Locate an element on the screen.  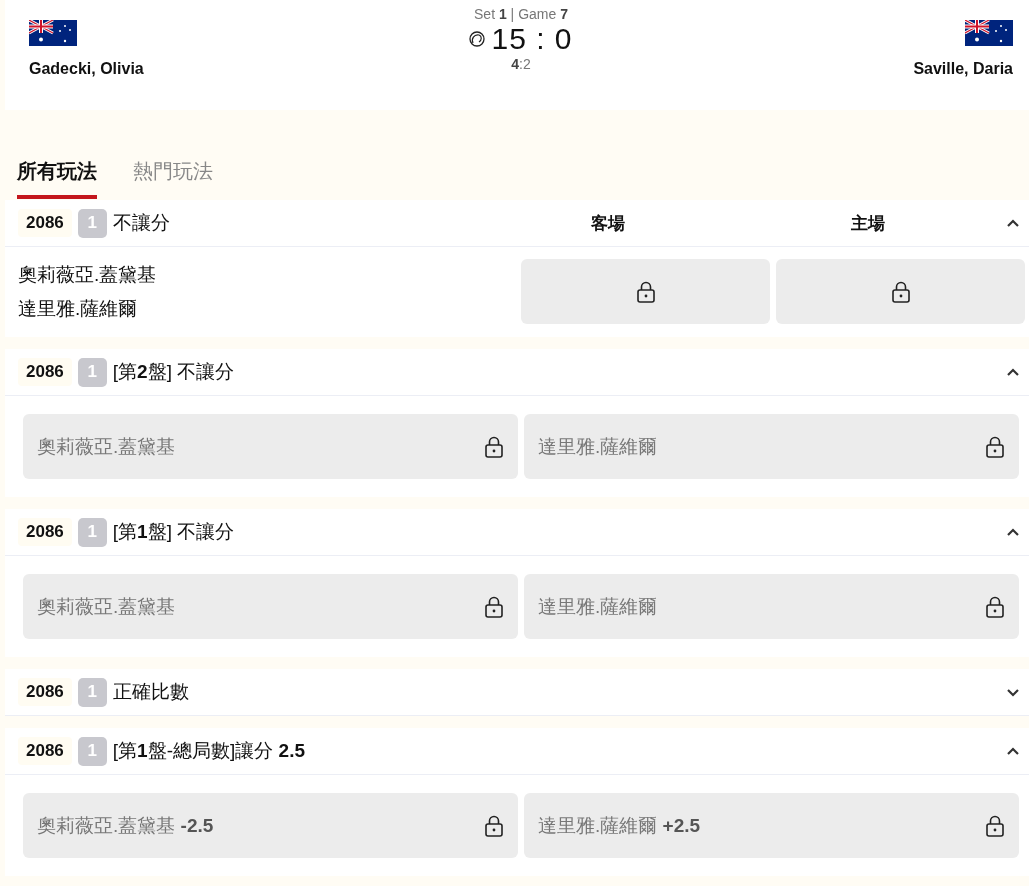
market-title: [第1盤-總局數]讓分 2.5 is located at coordinates (209, 751).